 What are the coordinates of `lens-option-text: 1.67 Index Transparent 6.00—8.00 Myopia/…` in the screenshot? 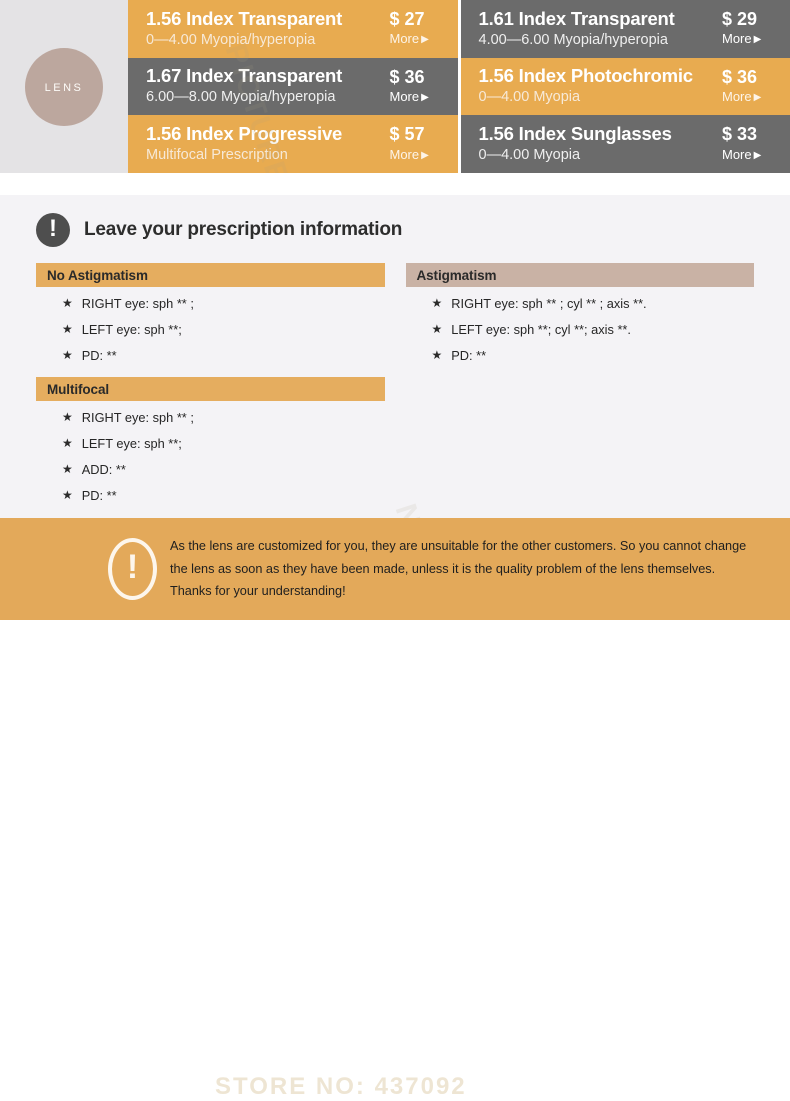 It's located at (264, 86).